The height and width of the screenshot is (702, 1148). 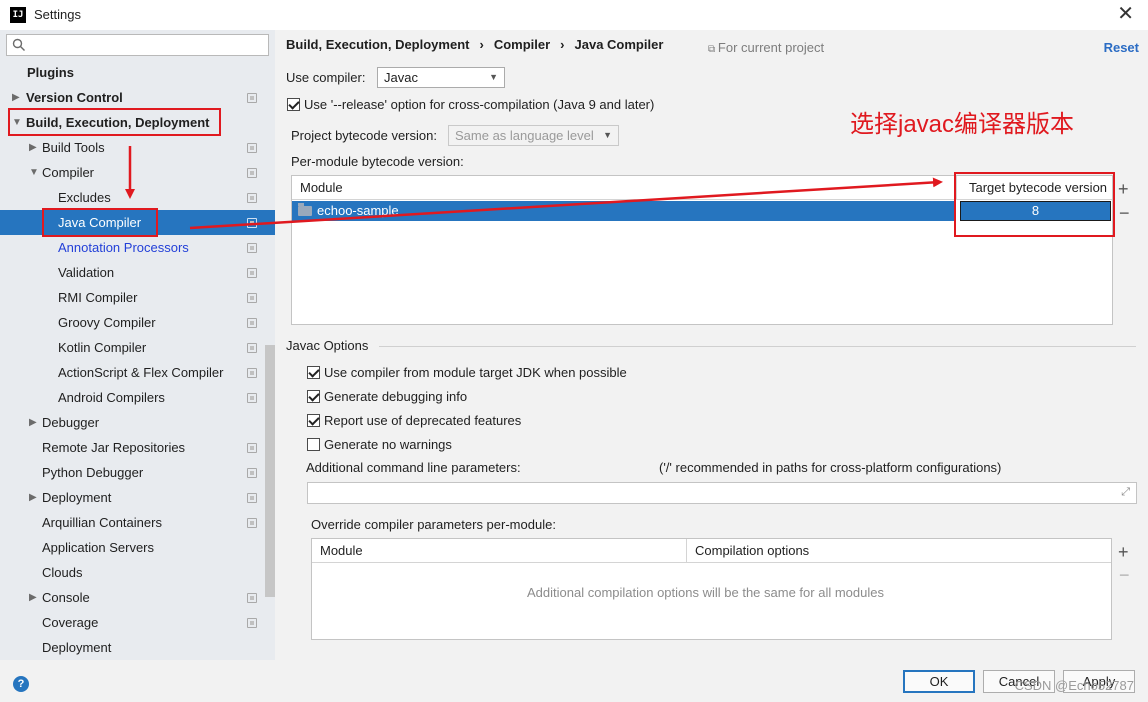 I want to click on breadcrumb-item: Compiler, so click(x=522, y=44).